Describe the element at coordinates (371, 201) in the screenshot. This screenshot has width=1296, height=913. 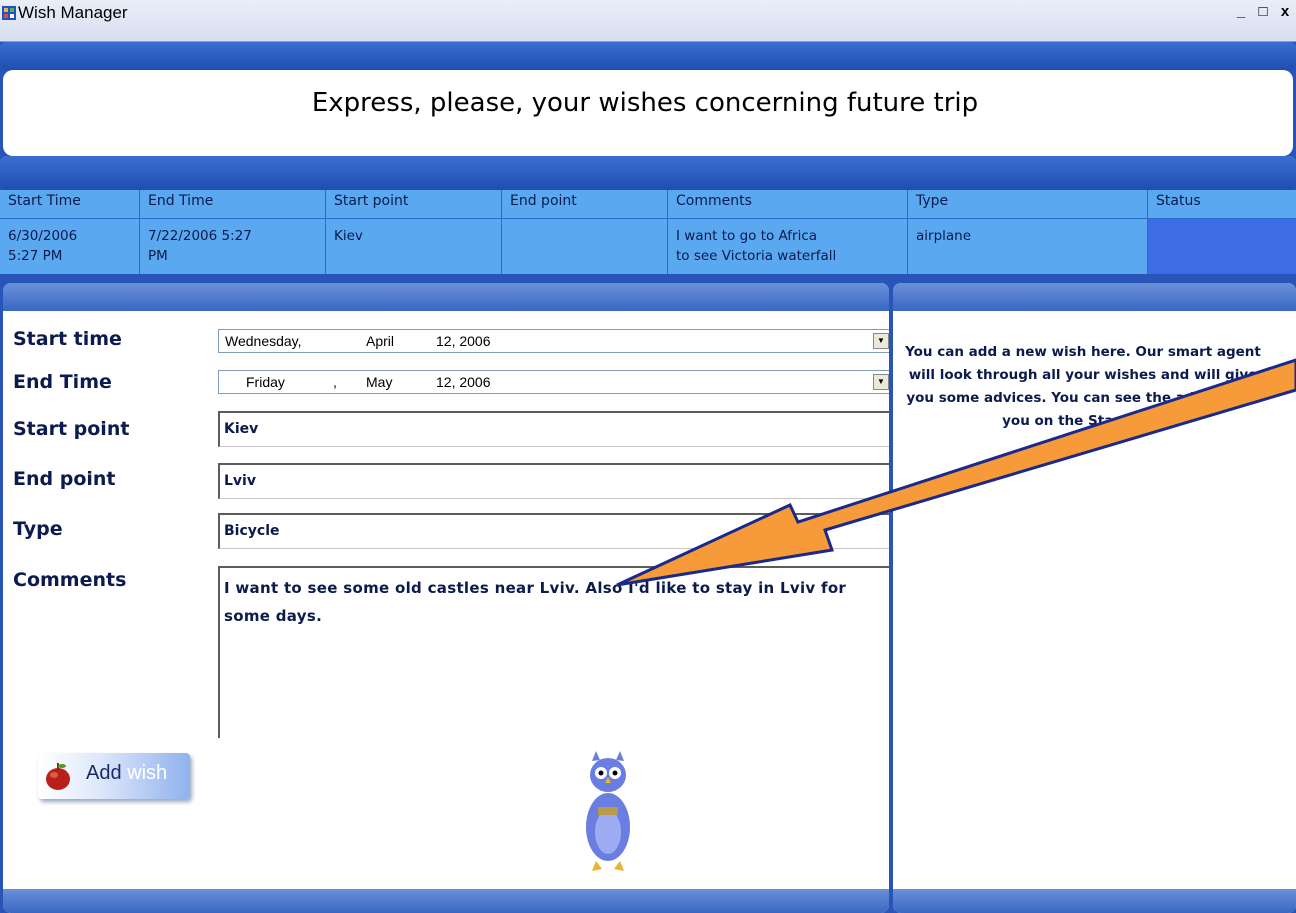
I see `header-start-point: Start point` at that location.